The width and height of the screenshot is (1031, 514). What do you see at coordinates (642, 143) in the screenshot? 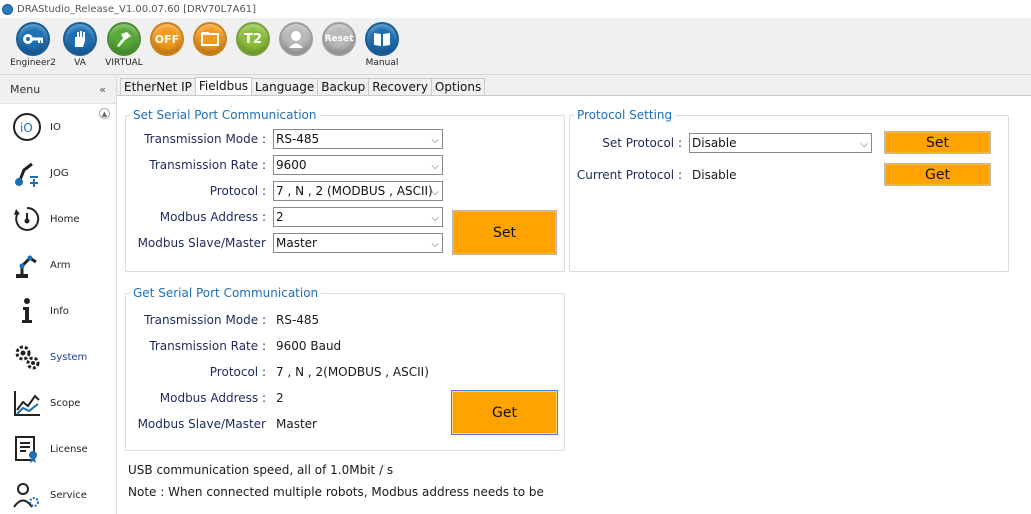
I see `set-protocol-label: Set Protocol :` at bounding box center [642, 143].